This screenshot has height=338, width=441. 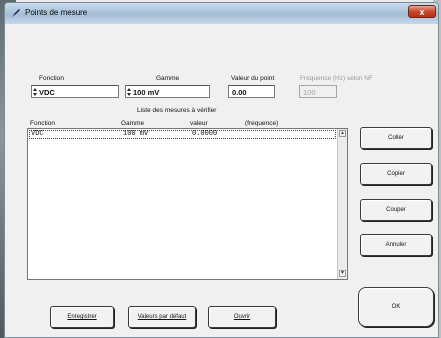 I want to click on scroll-up-icon: ▲, so click(x=342, y=133).